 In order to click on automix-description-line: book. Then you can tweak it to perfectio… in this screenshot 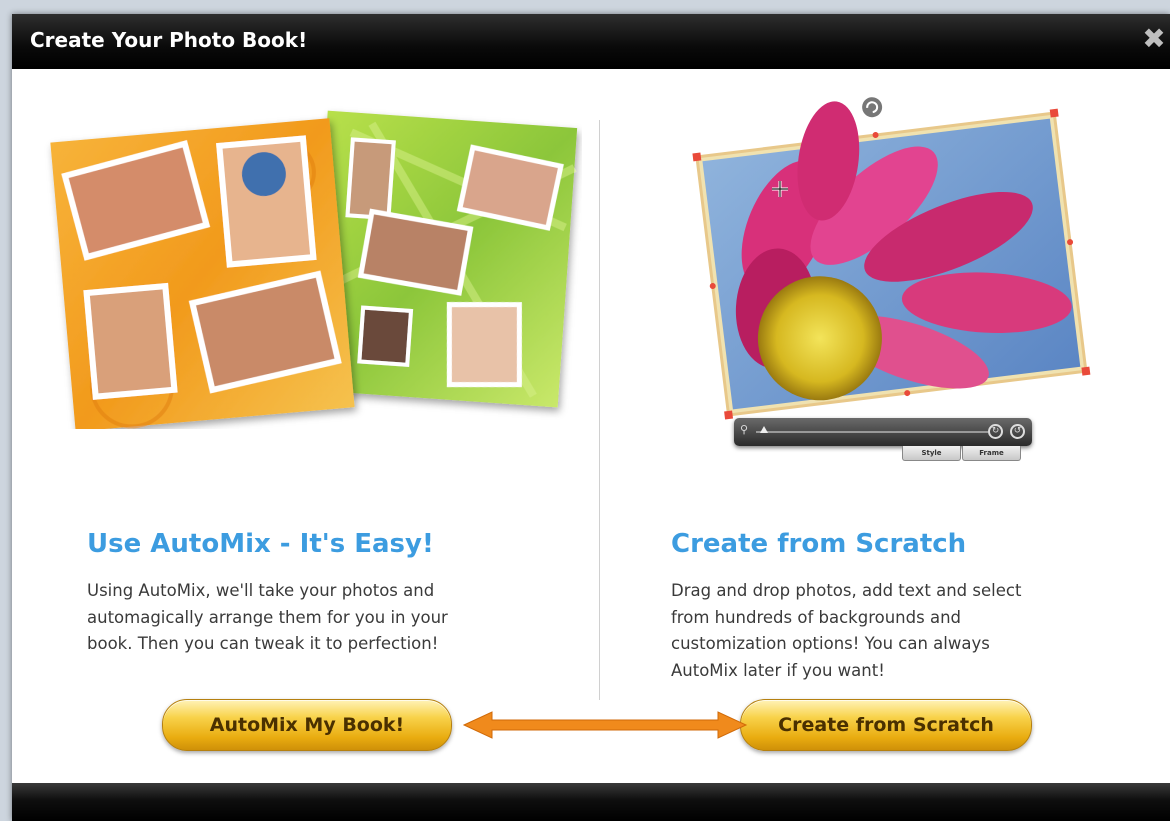, I will do `click(263, 643)`.